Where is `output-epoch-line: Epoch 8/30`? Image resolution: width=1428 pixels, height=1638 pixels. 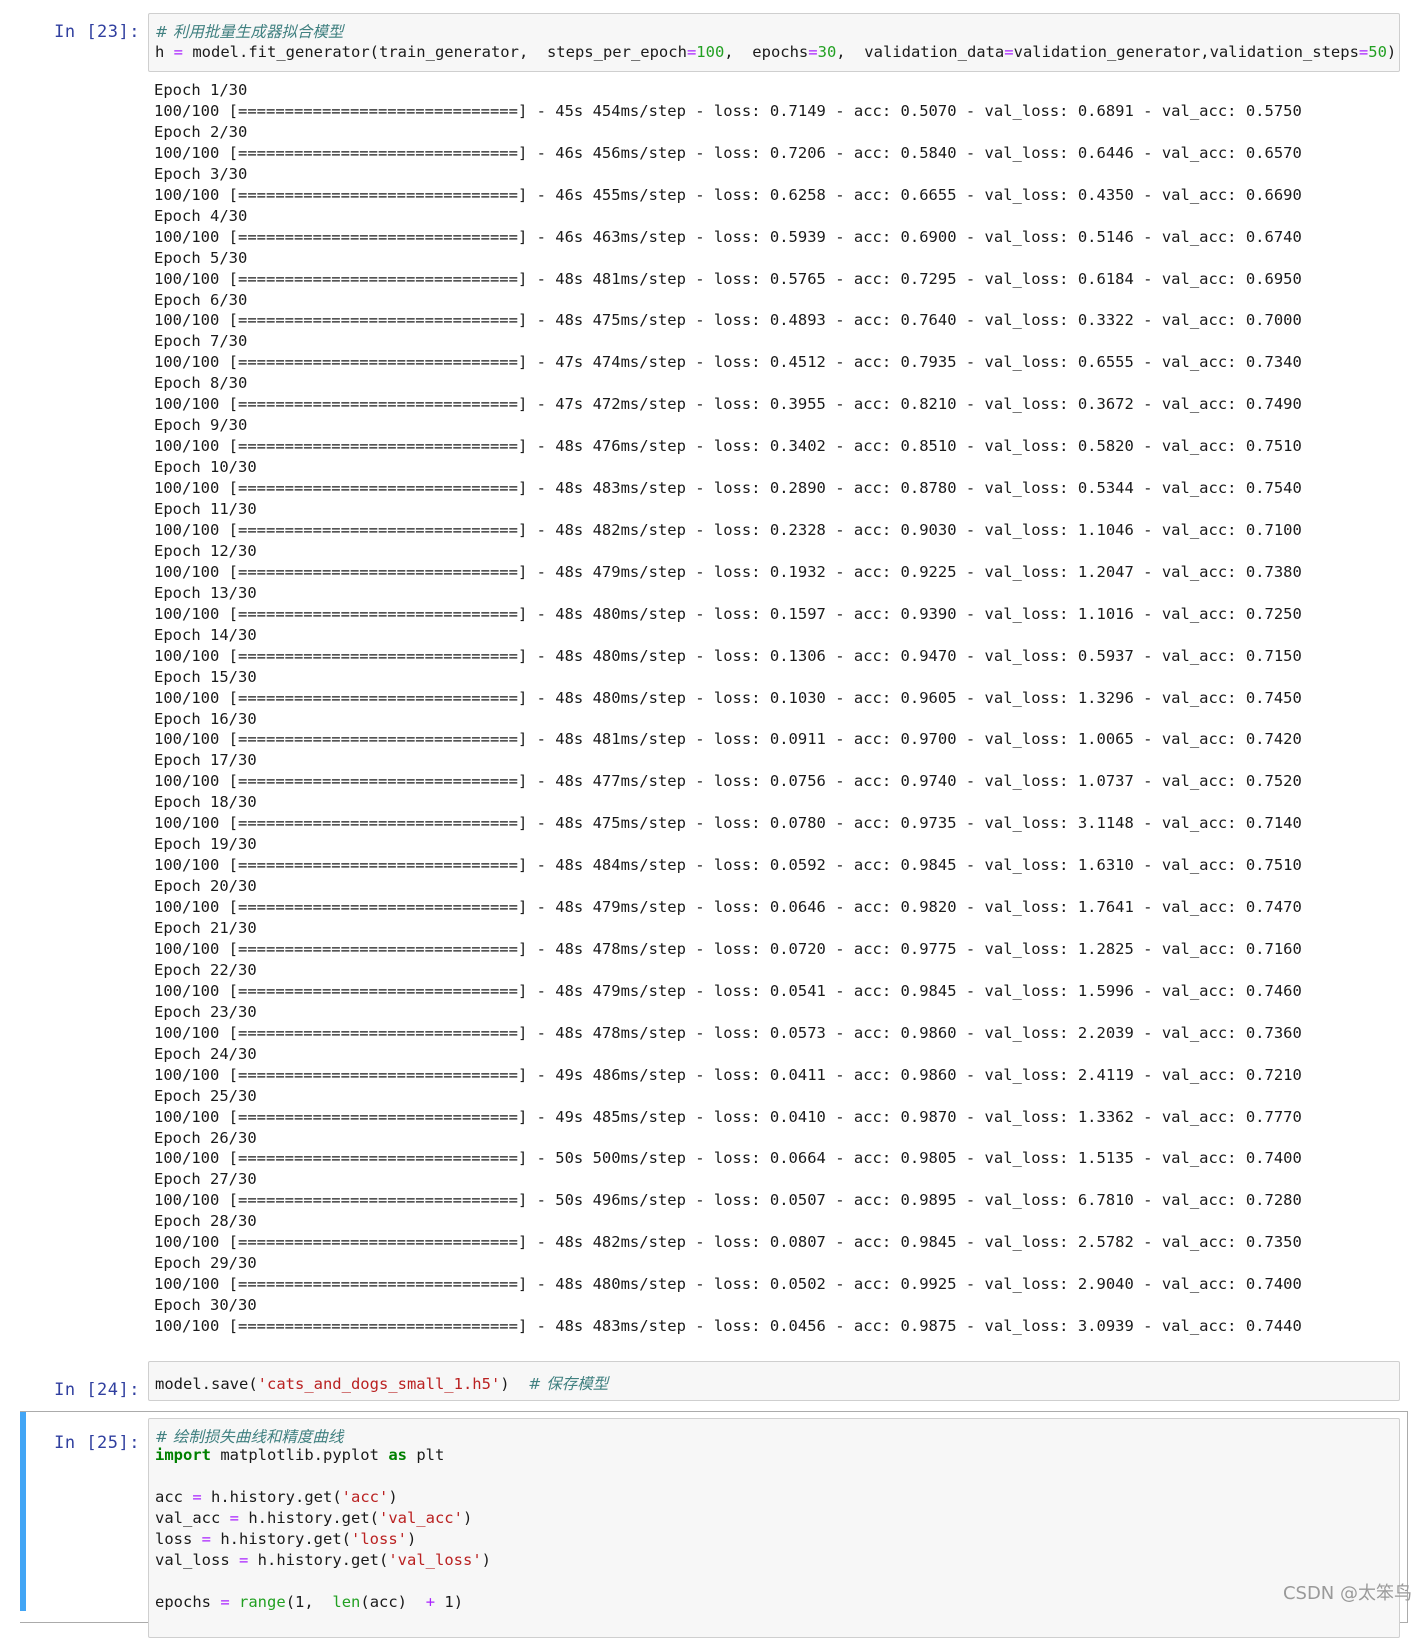 output-epoch-line: Epoch 8/30 is located at coordinates (201, 383).